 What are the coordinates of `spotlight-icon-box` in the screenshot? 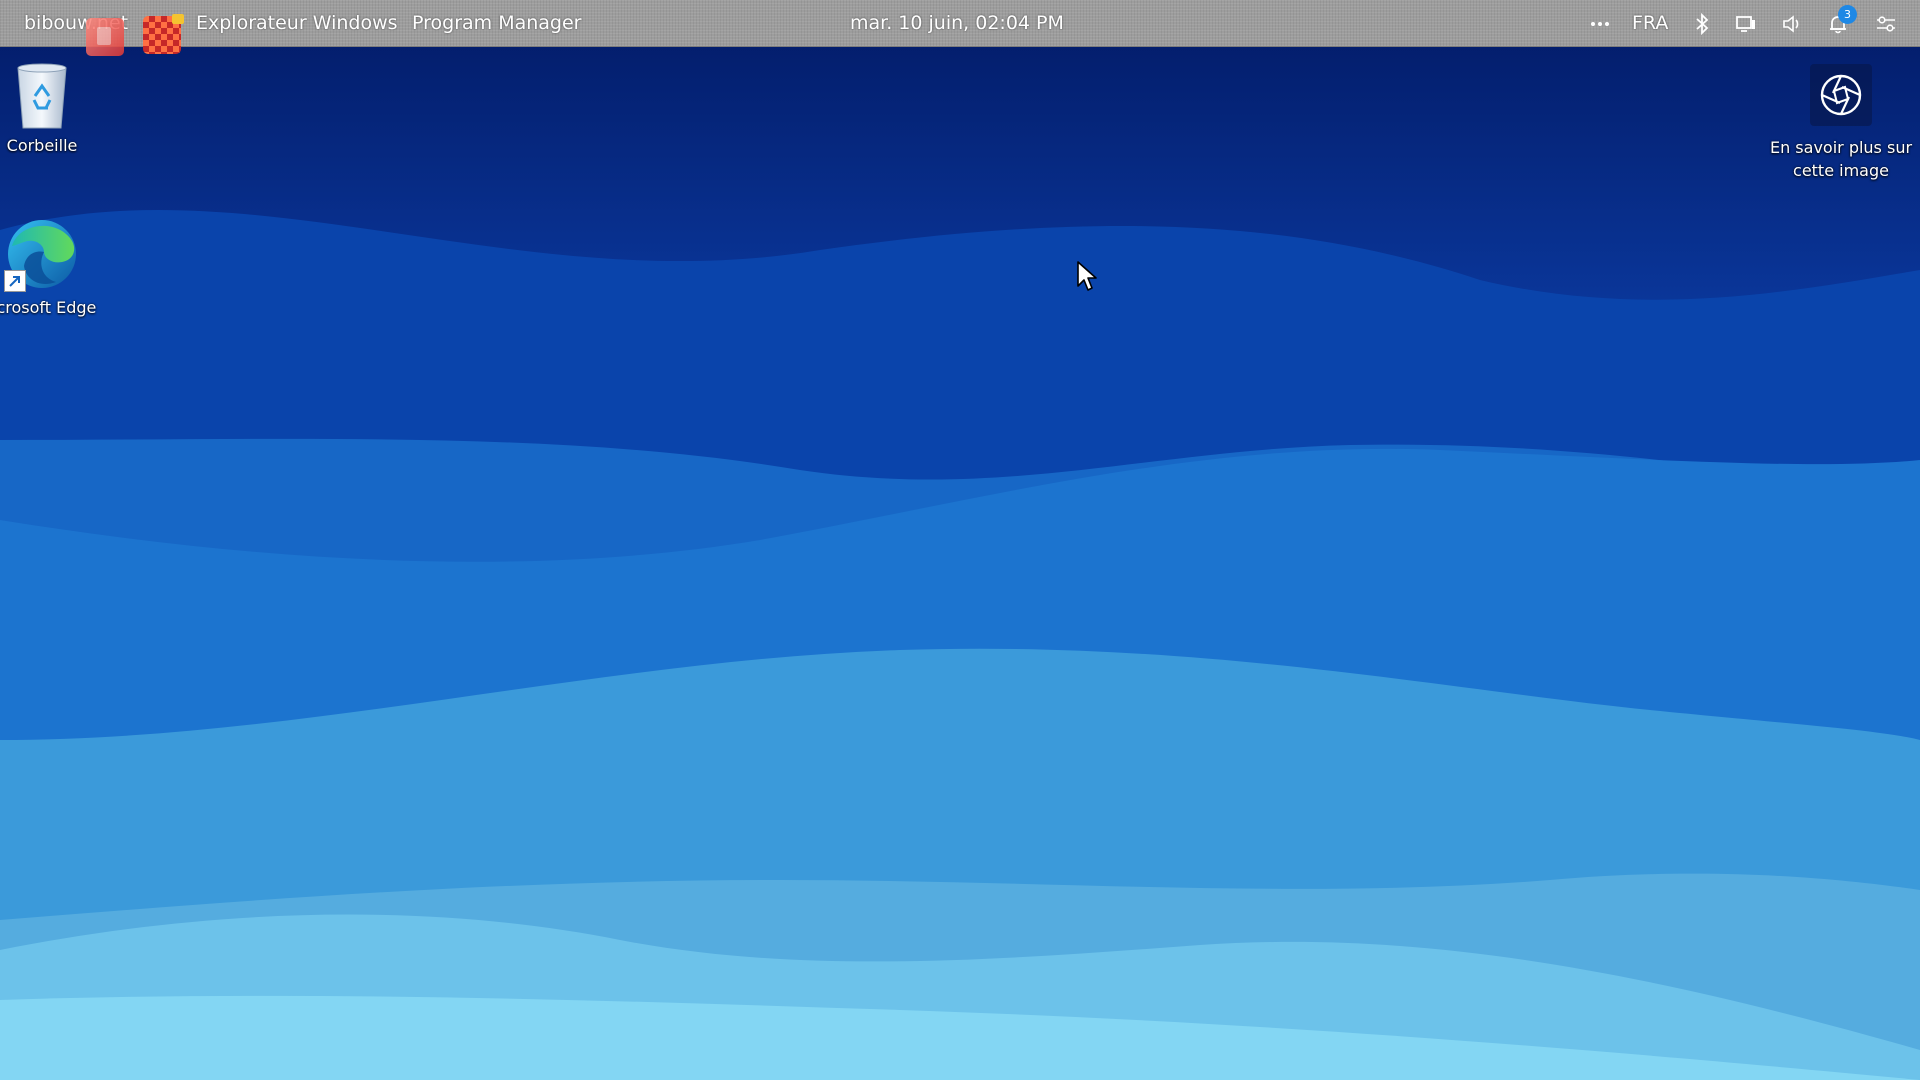 It's located at (1841, 95).